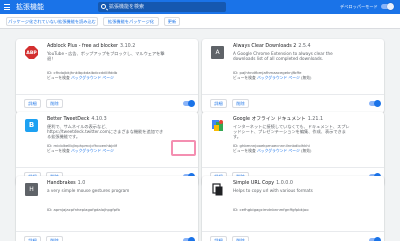 Image resolution: width=400 pixels, height=241 pixels. Describe the element at coordinates (31, 125) in the screenshot. I see `better-tweetdeck-icon: B` at that location.